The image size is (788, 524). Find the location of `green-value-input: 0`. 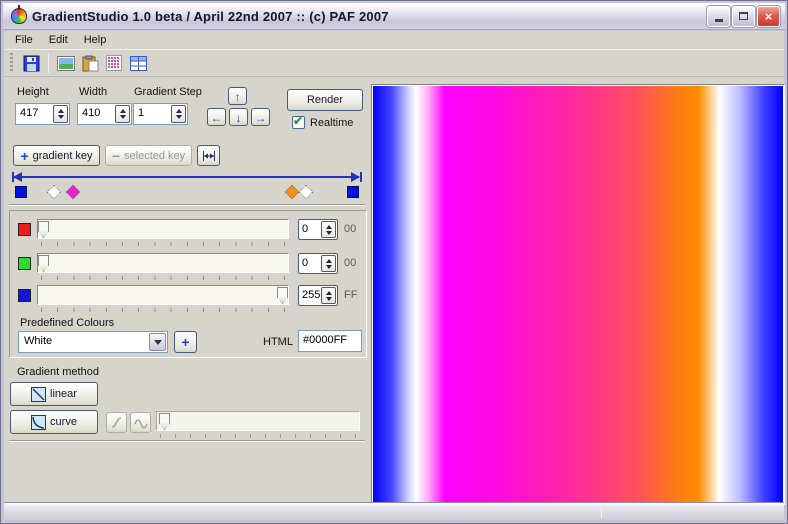

green-value-input: 0 is located at coordinates (318, 263).